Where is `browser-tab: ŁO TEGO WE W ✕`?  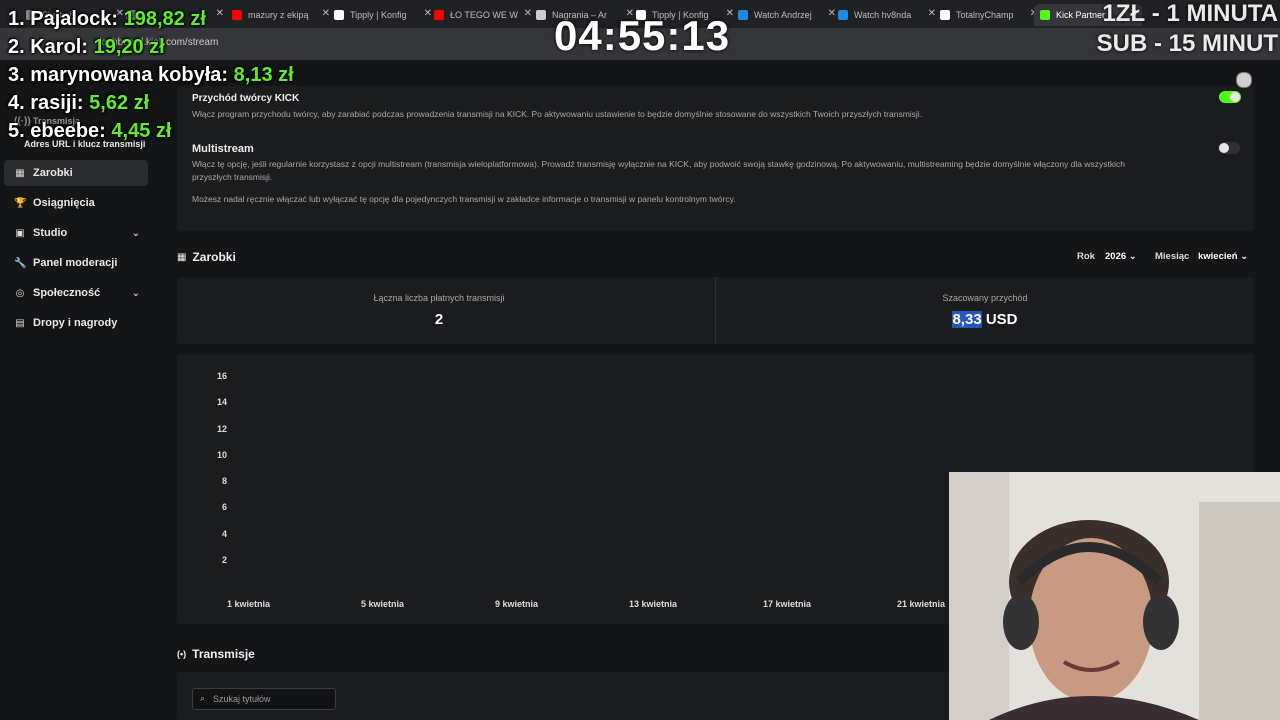
browser-tab: ŁO TEGO WE W ✕ is located at coordinates (482, 15).